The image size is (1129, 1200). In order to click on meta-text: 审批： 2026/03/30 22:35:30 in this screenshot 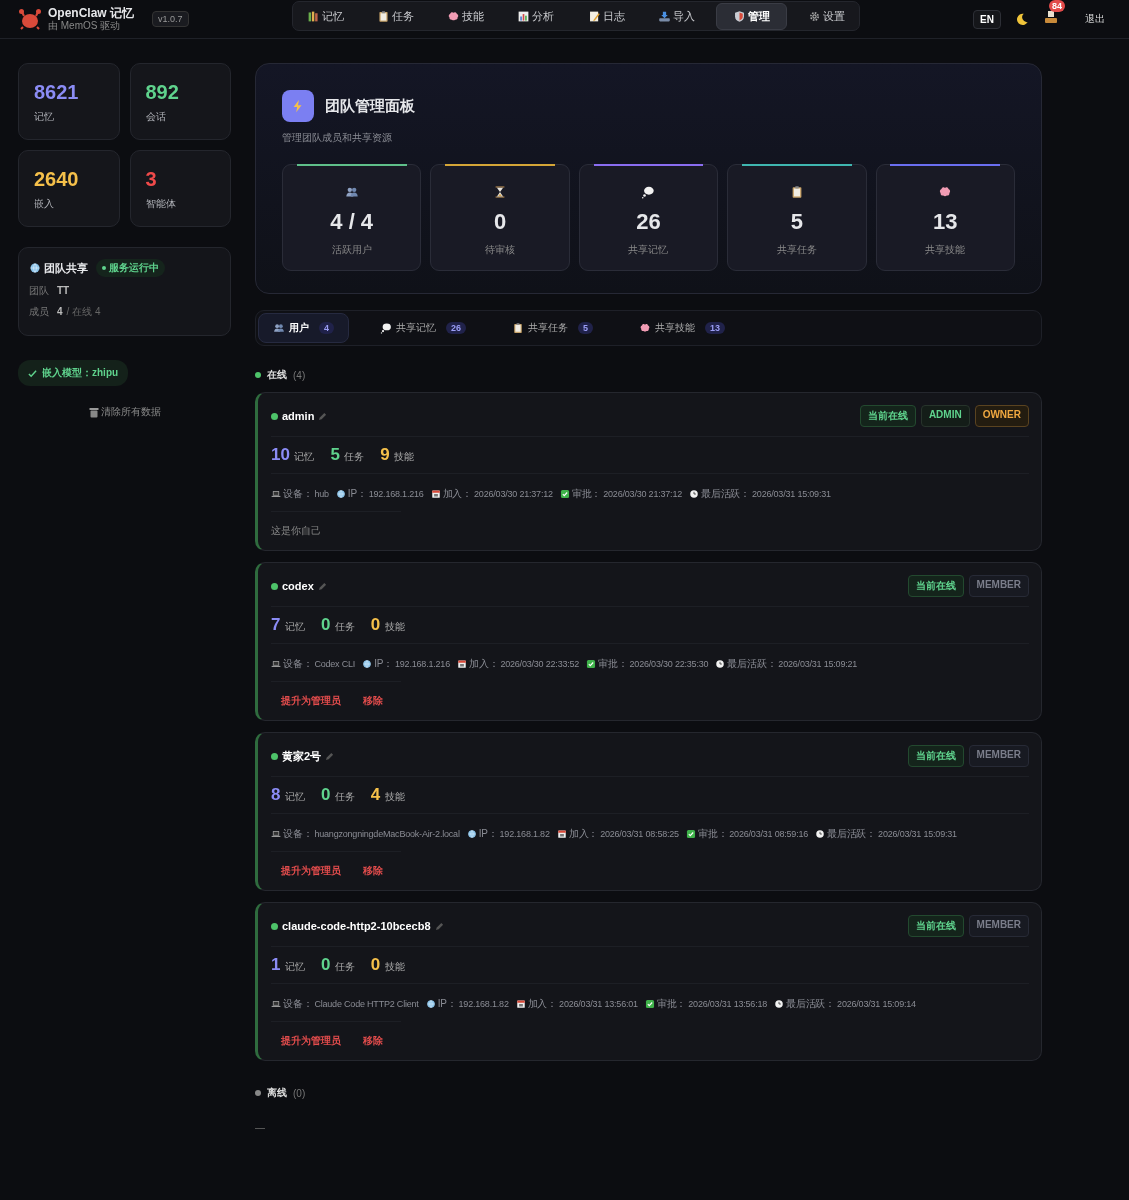, I will do `click(653, 664)`.